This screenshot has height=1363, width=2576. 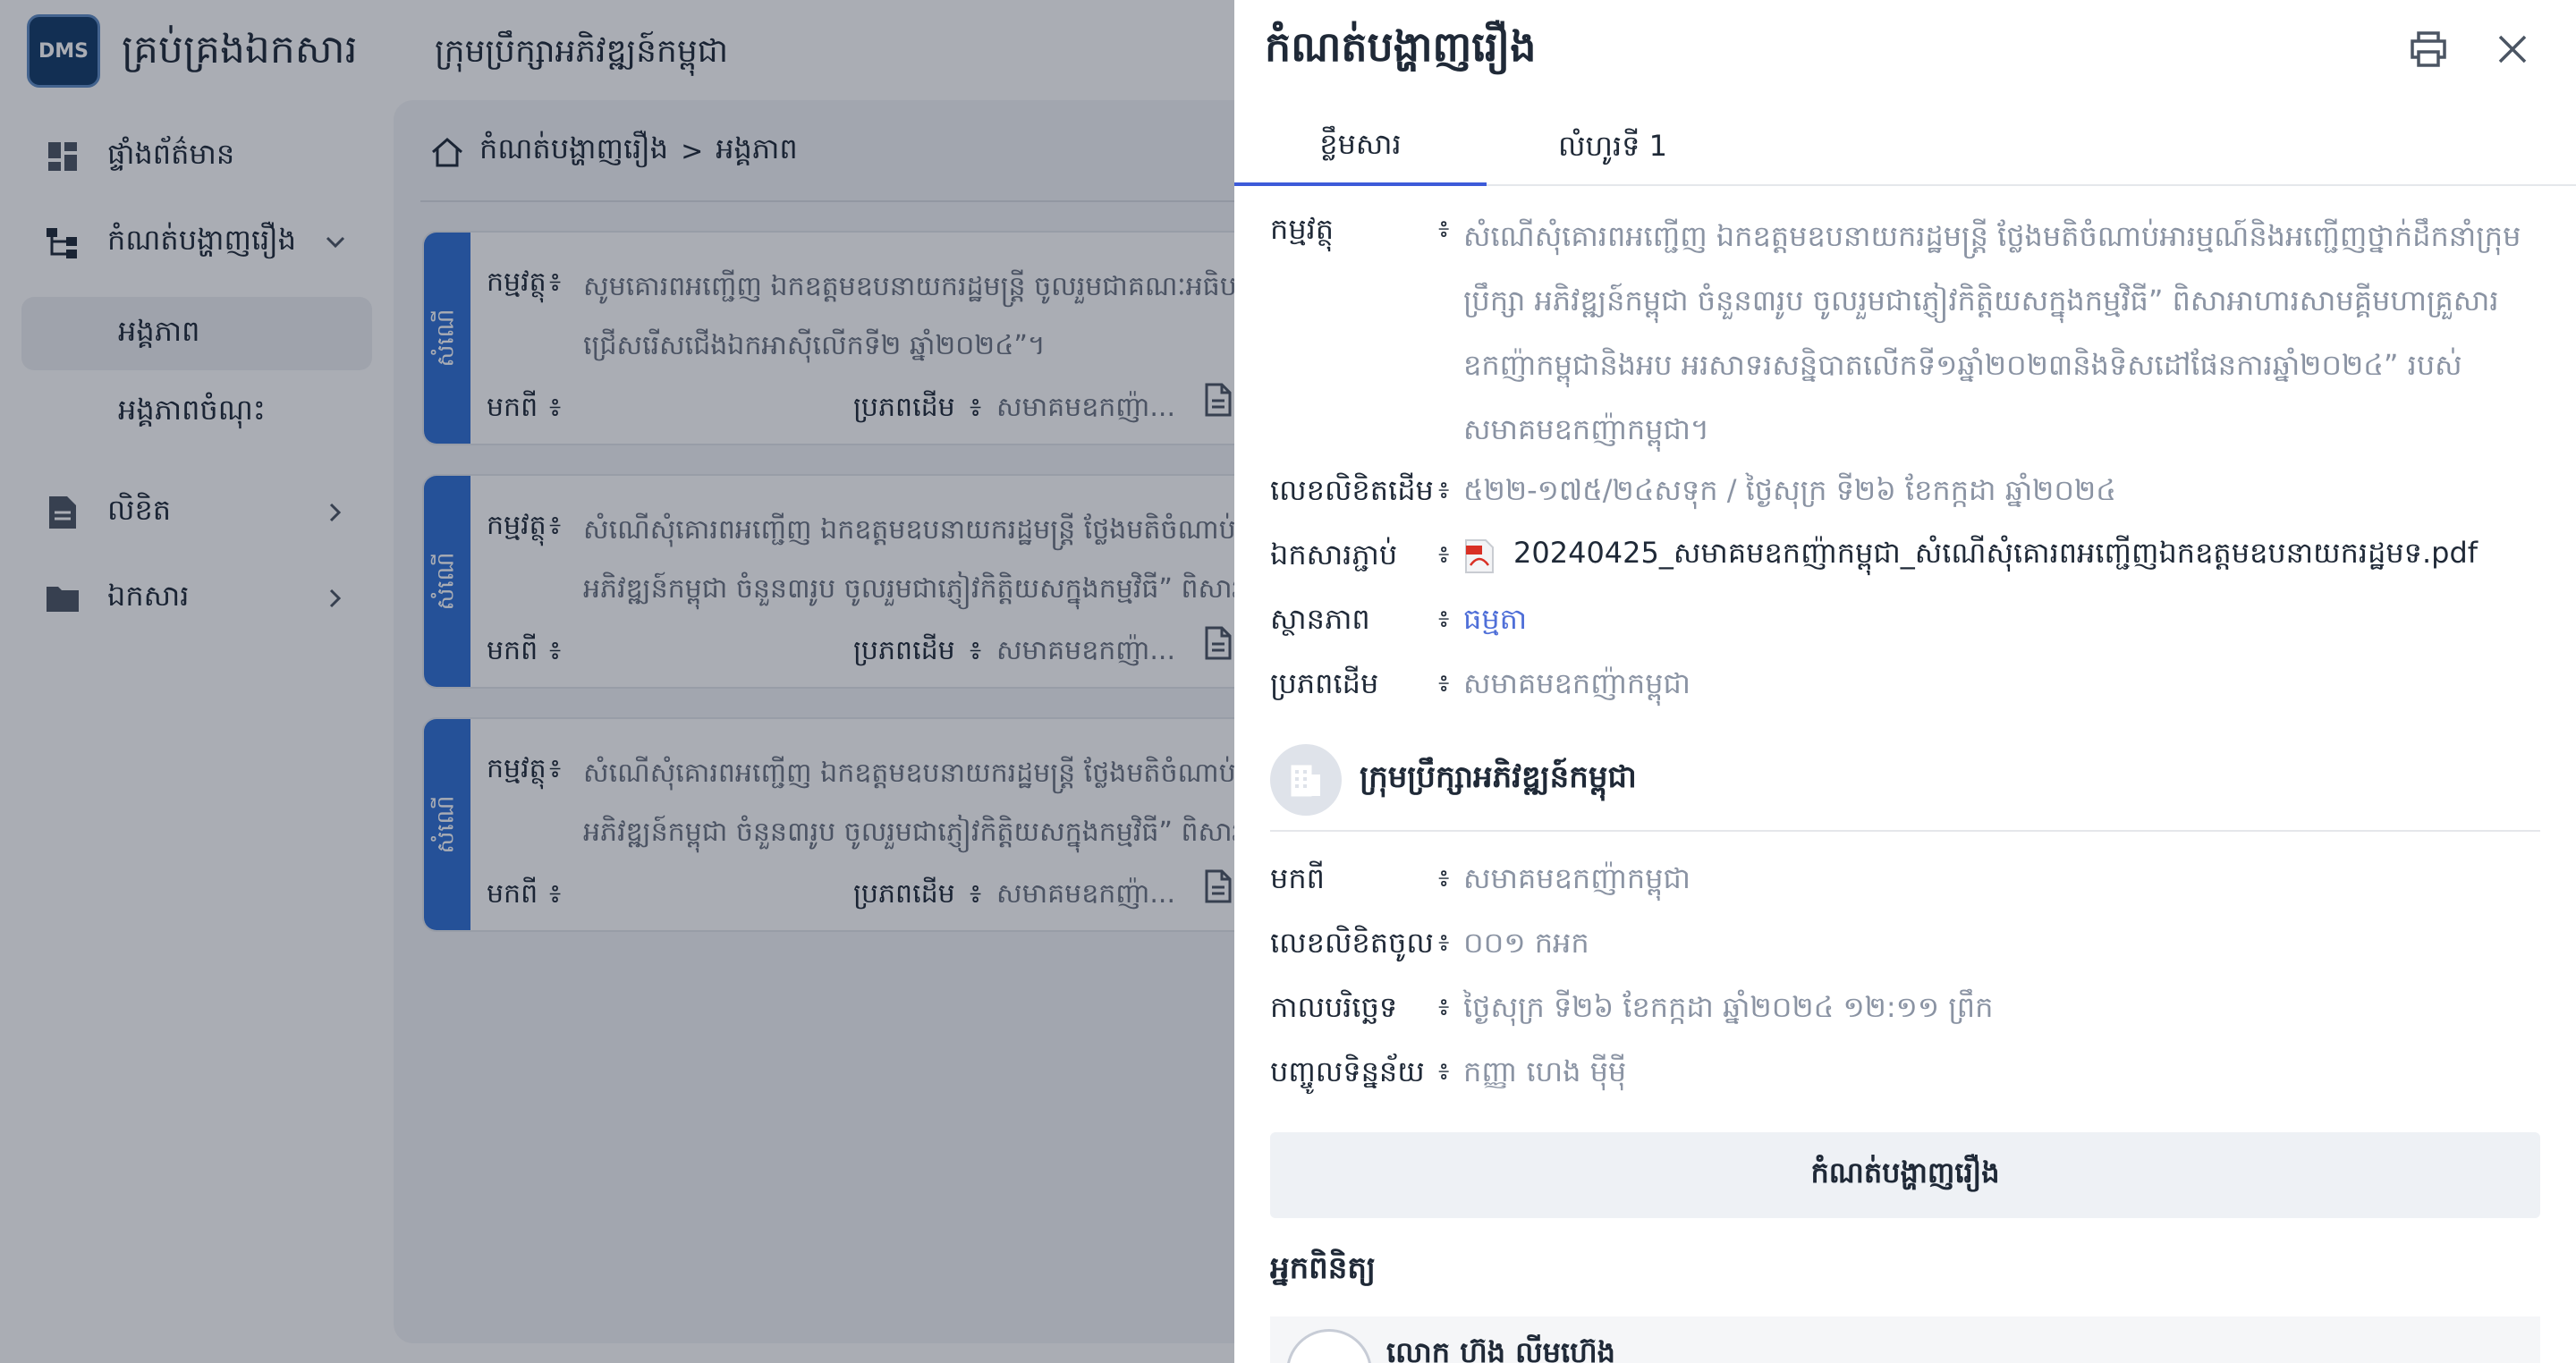 I want to click on display-setup-button: កំណត់បង្ហាញរឿង, so click(x=1905, y=1175).